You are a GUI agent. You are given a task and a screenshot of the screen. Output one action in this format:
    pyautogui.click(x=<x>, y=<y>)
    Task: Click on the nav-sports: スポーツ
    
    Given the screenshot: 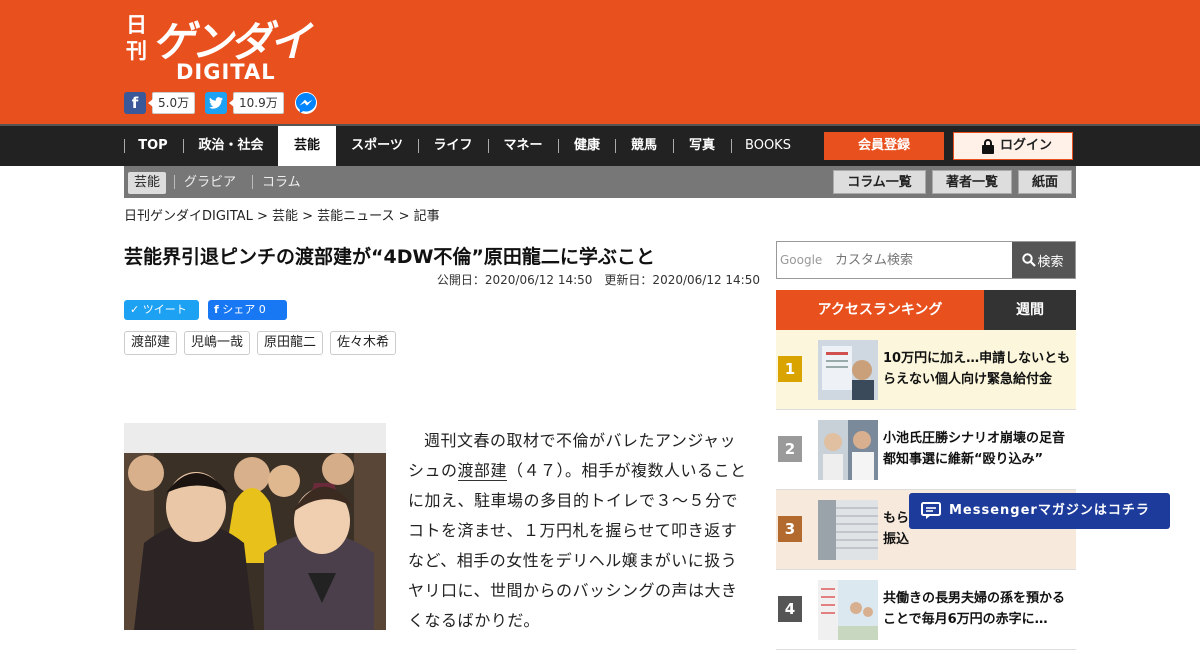 What is the action you would take?
    pyautogui.click(x=377, y=146)
    